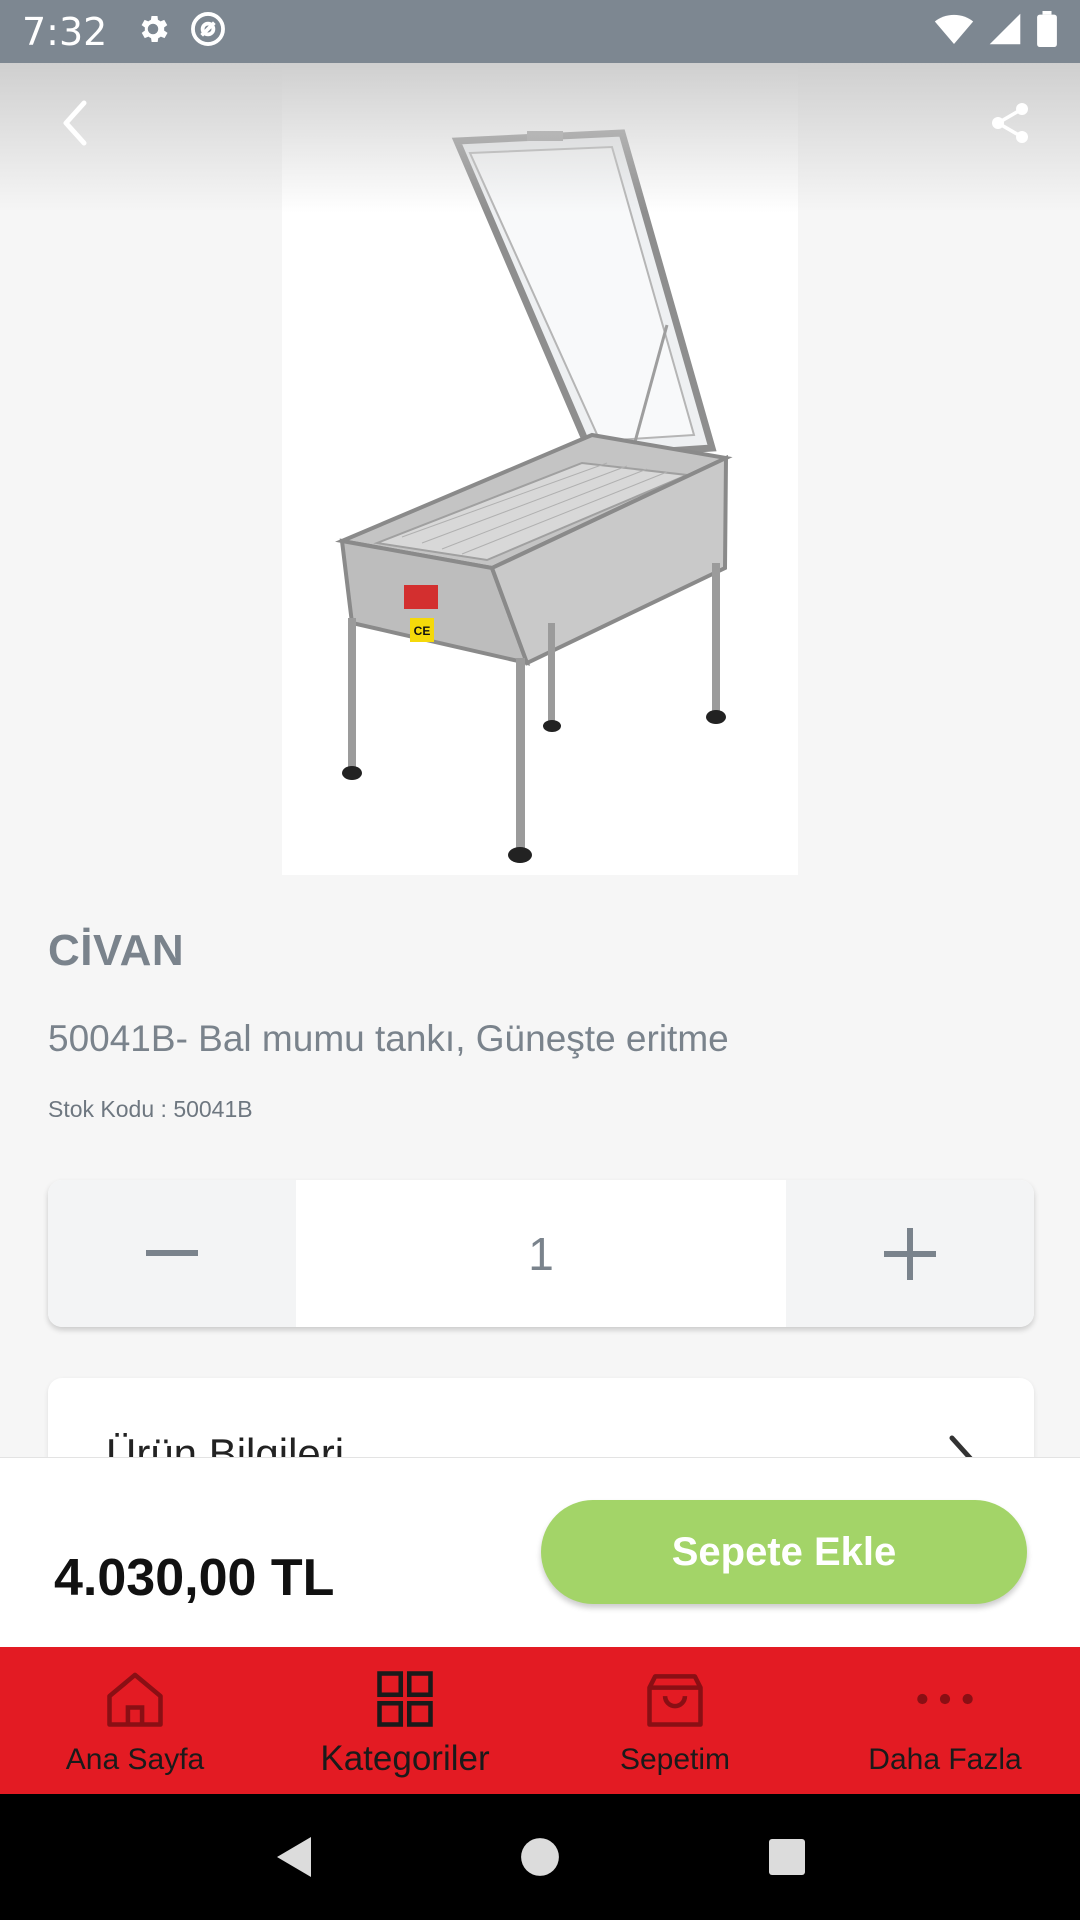  I want to click on quantity-value: 1, so click(541, 1253).